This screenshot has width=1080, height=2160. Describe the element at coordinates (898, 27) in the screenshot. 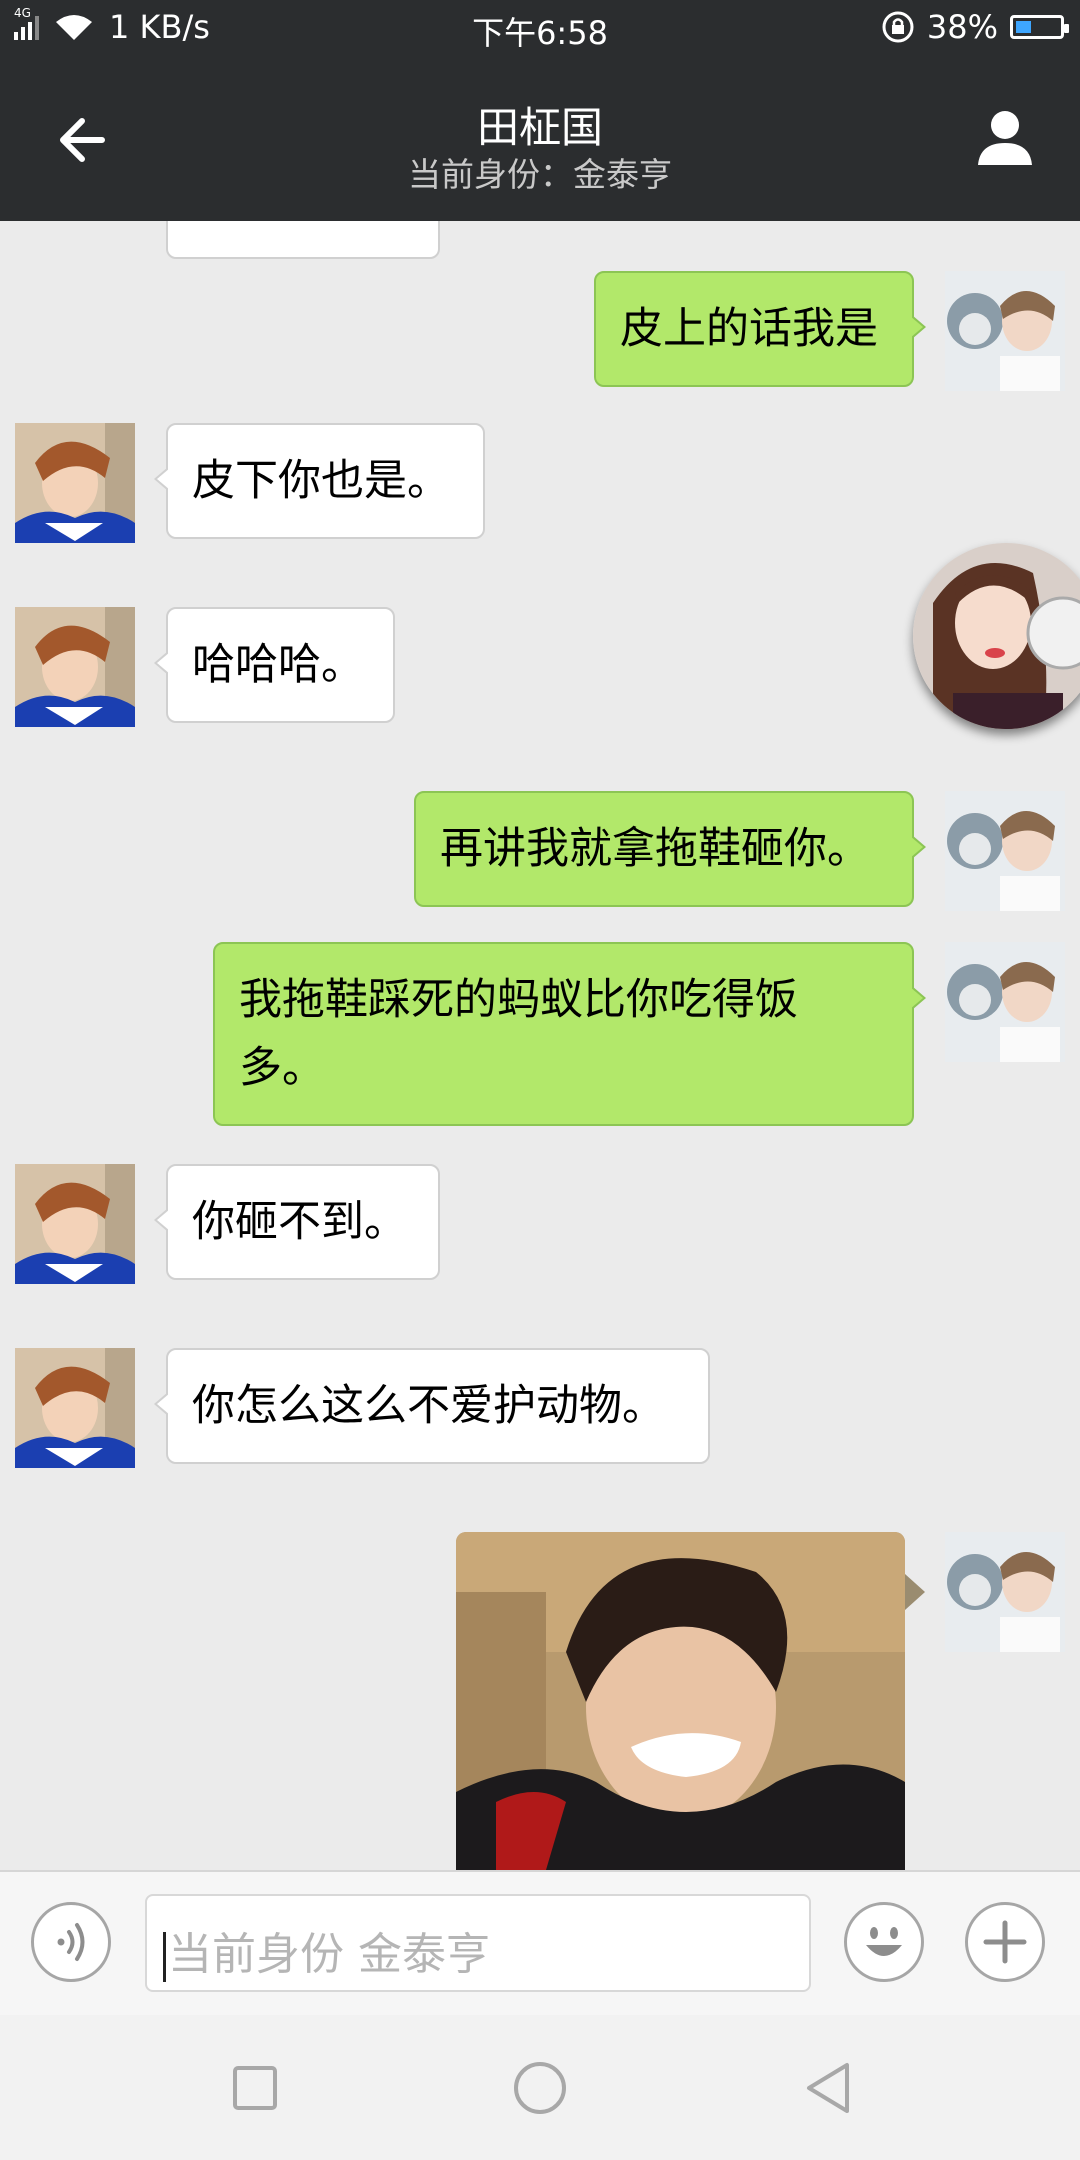

I see `rotation-lock-icon` at that location.